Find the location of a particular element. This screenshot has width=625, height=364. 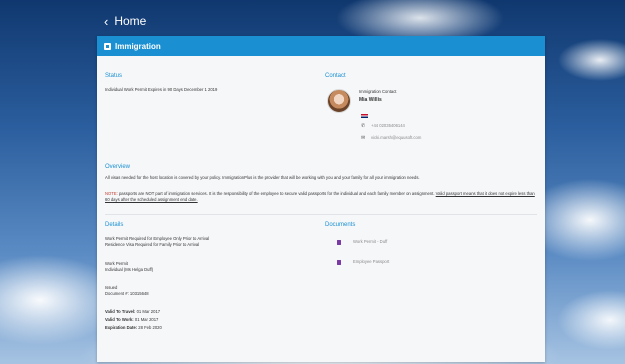

expiration-label: Expiration Date: is located at coordinates (121, 327).